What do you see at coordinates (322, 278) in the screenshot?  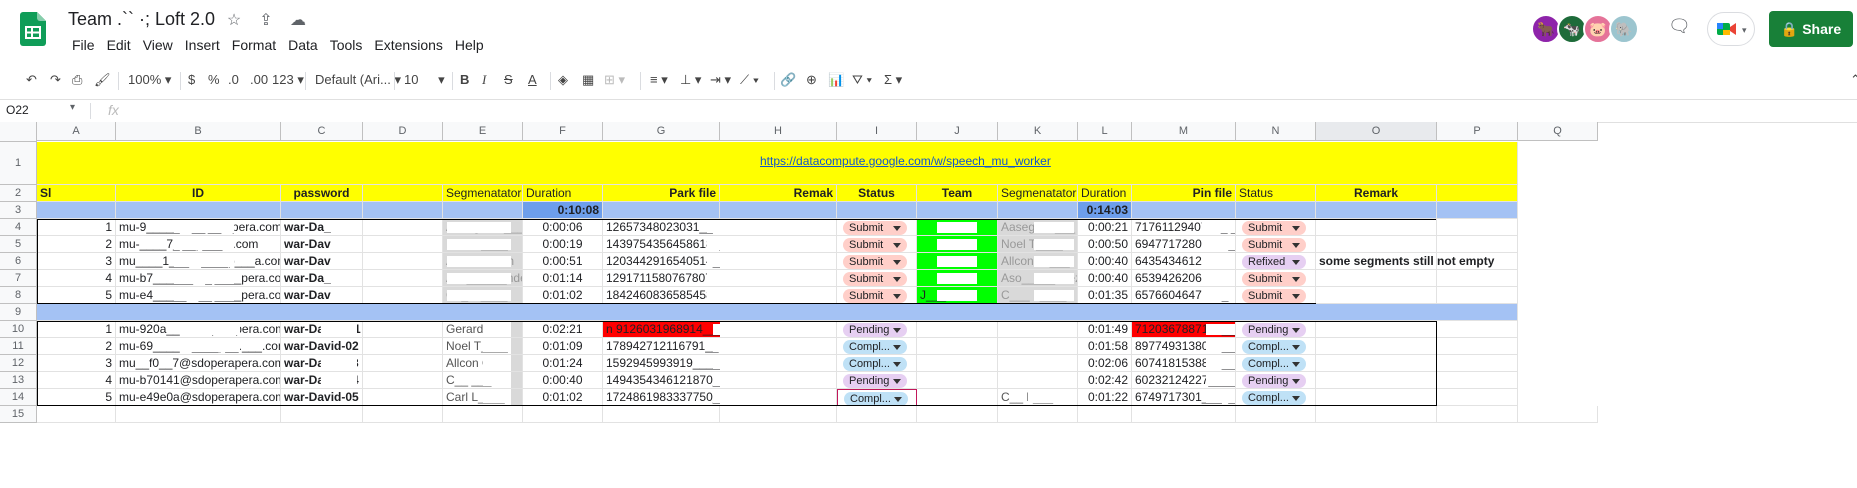 I see `password-cell: war-Da__1 04` at bounding box center [322, 278].